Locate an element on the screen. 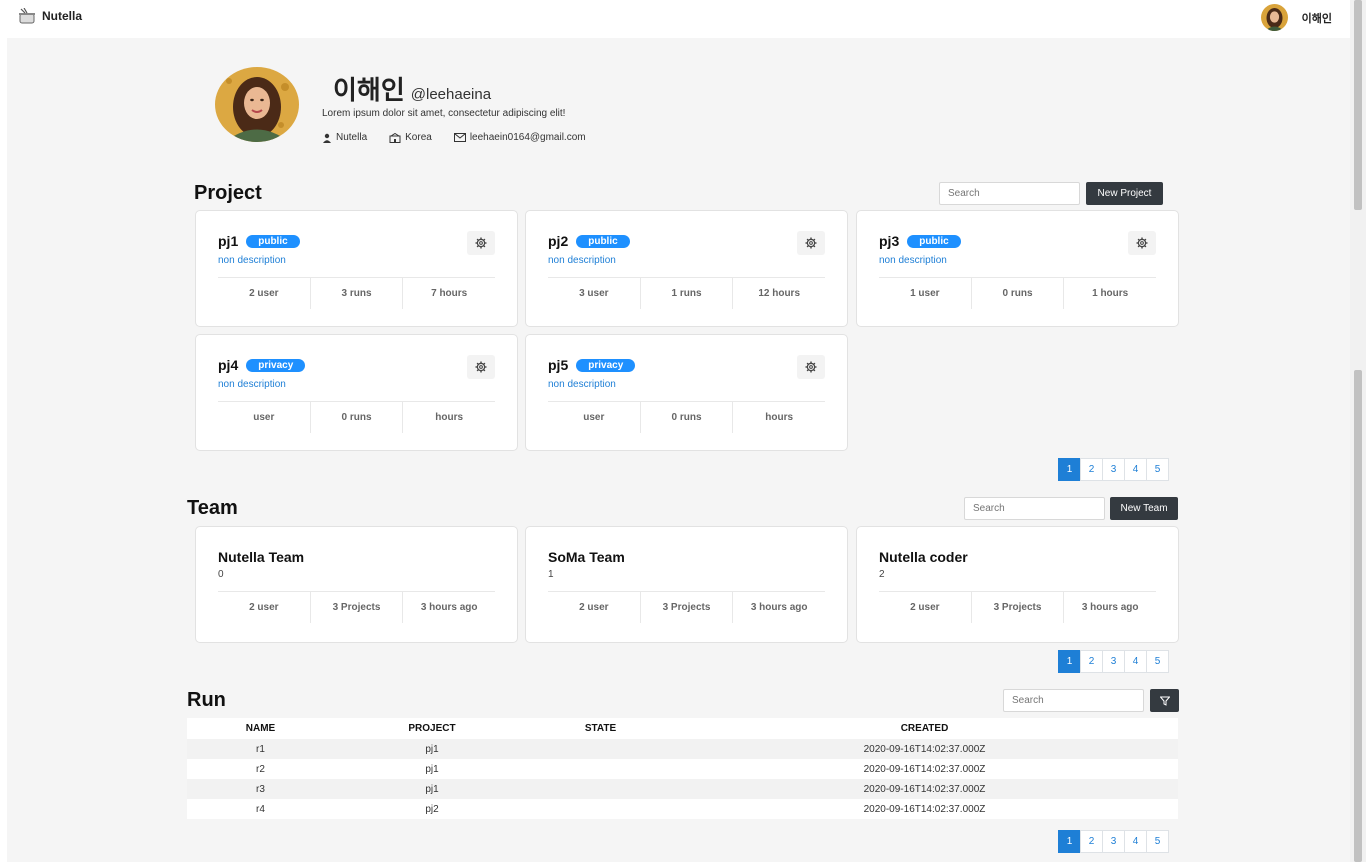 This screenshot has height=862, width=1366. project-card-title: pj1 public is located at coordinates (259, 241).